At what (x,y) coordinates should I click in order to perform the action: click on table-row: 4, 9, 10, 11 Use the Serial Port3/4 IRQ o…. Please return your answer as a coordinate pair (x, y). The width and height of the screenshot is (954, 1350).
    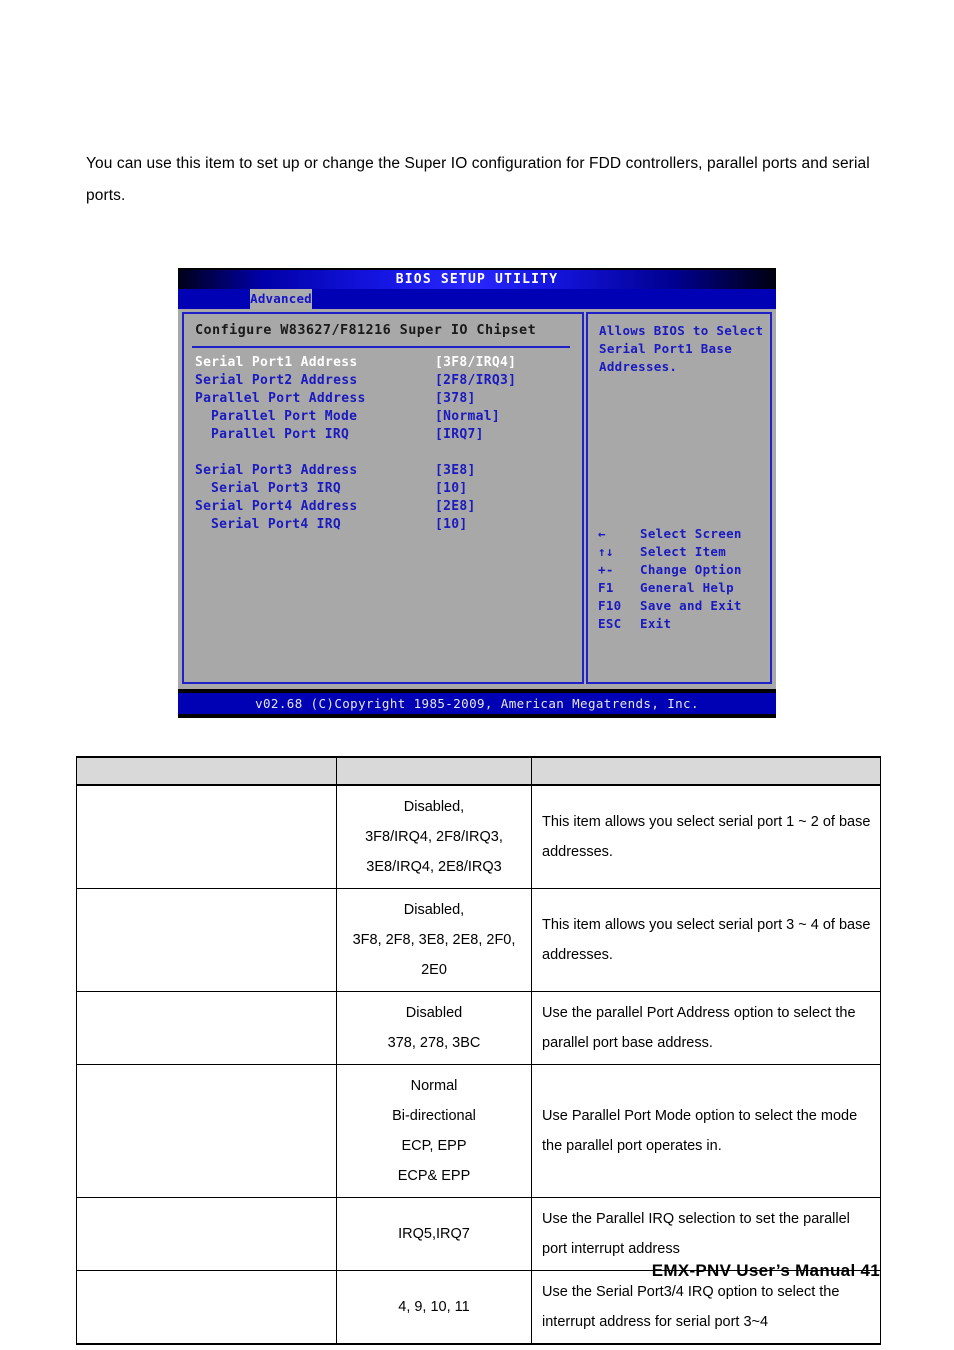
    Looking at the image, I should click on (478, 1307).